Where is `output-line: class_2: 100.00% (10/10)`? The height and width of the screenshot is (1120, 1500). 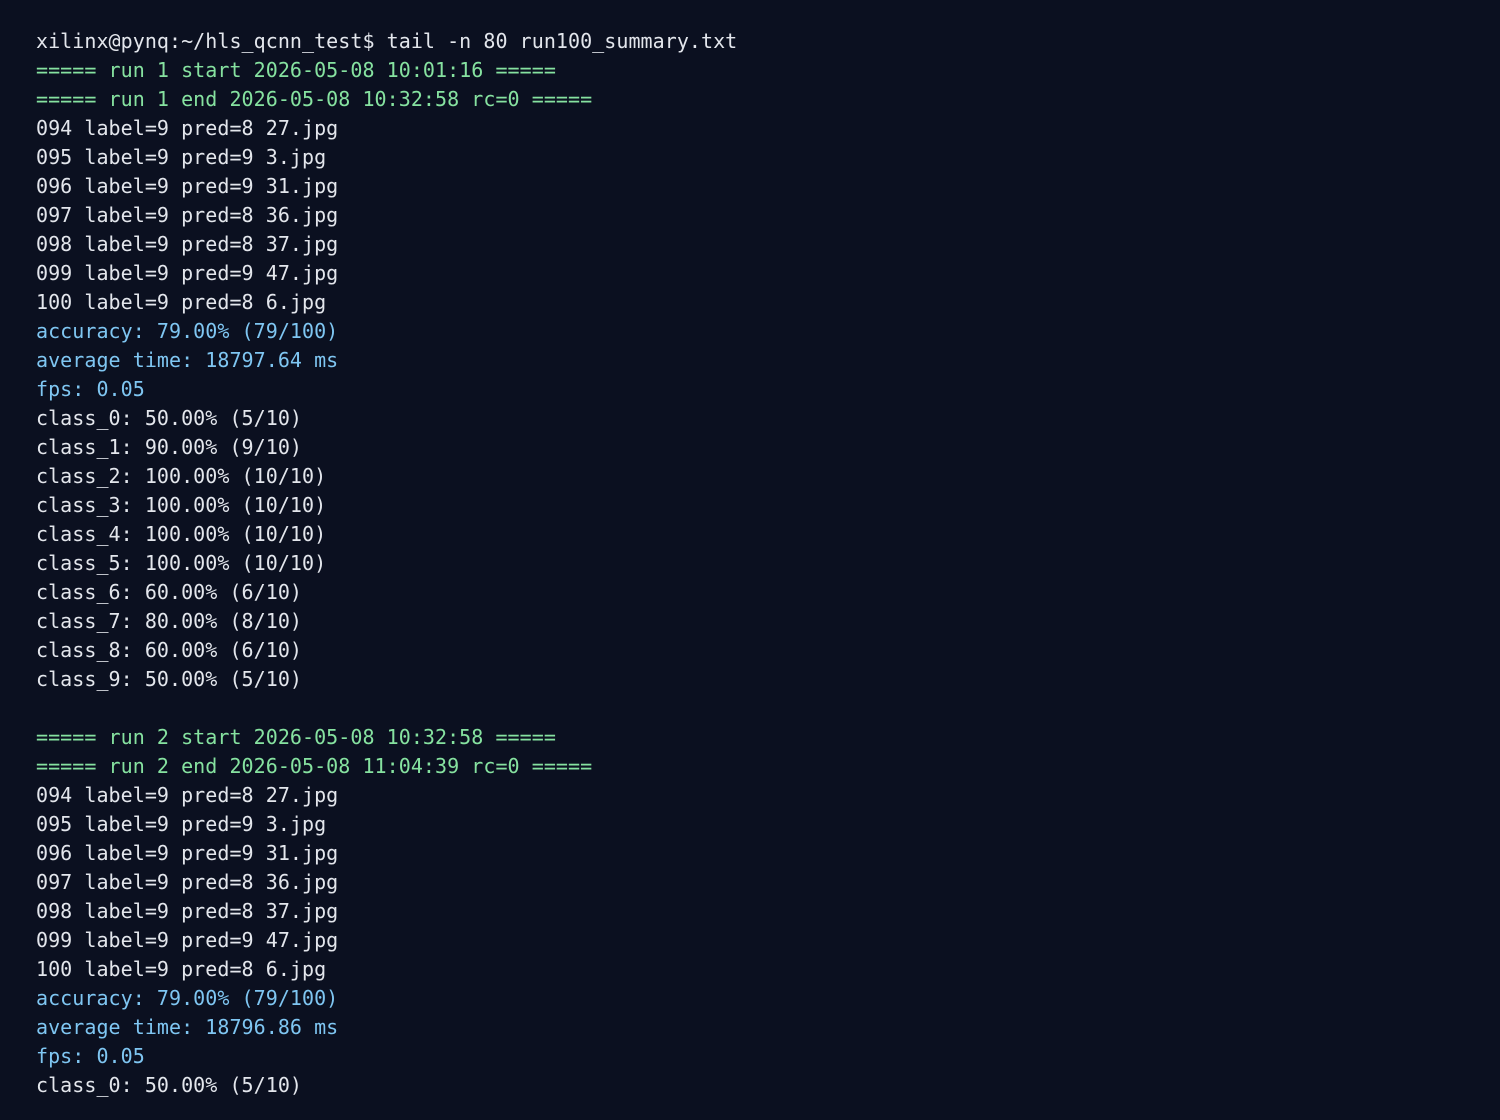 output-line: class_2: 100.00% (10/10) is located at coordinates (181, 476).